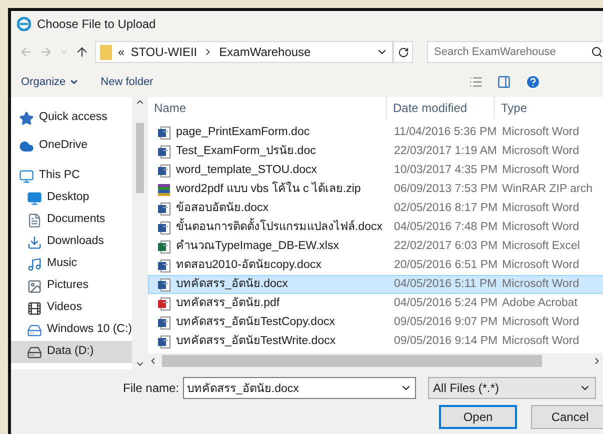 This screenshot has height=434, width=603. What do you see at coordinates (228, 303) in the screenshot?
I see `file-name: บทคัดสรร_อัตนัย.pdf` at bounding box center [228, 303].